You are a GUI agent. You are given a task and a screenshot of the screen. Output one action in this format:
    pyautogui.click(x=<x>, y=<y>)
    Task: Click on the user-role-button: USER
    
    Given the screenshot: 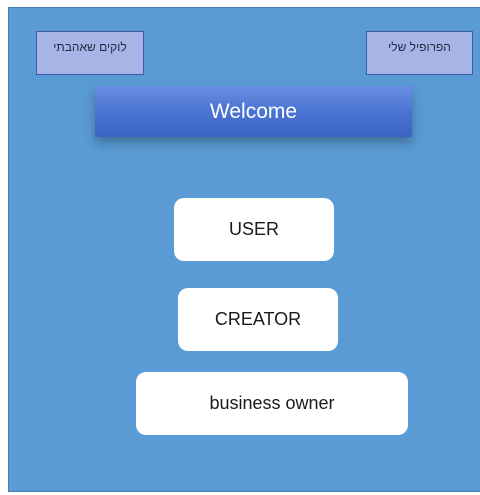 What is the action you would take?
    pyautogui.click(x=254, y=229)
    